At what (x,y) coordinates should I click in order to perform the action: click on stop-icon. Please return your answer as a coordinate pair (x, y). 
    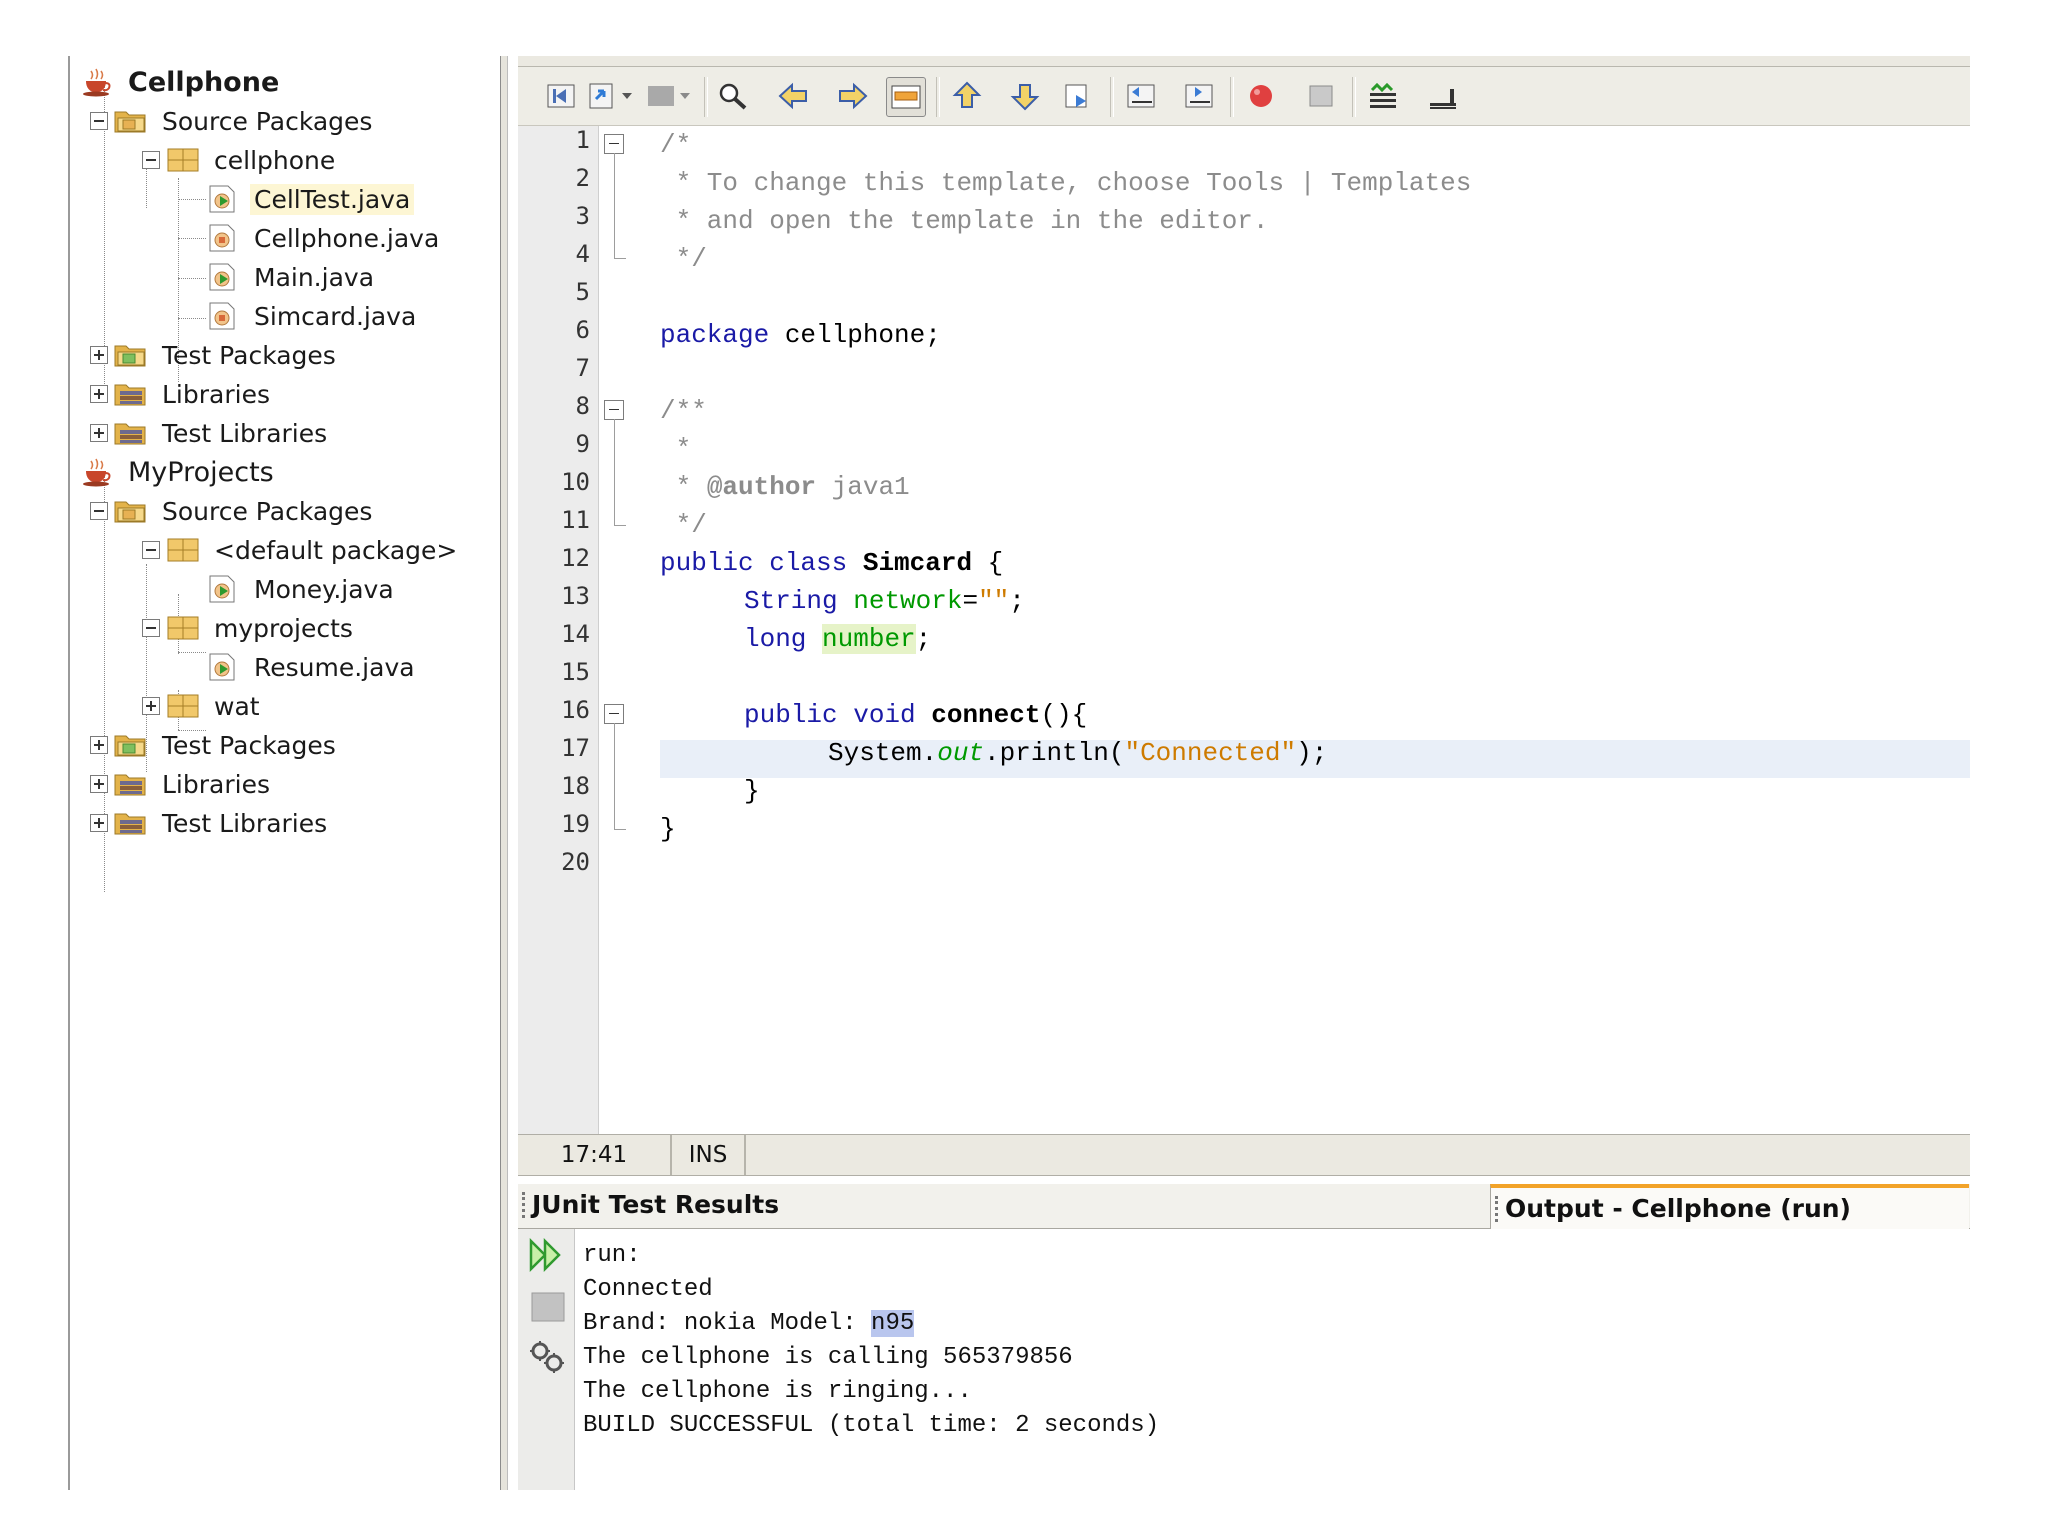
    Looking at the image, I should click on (1321, 96).